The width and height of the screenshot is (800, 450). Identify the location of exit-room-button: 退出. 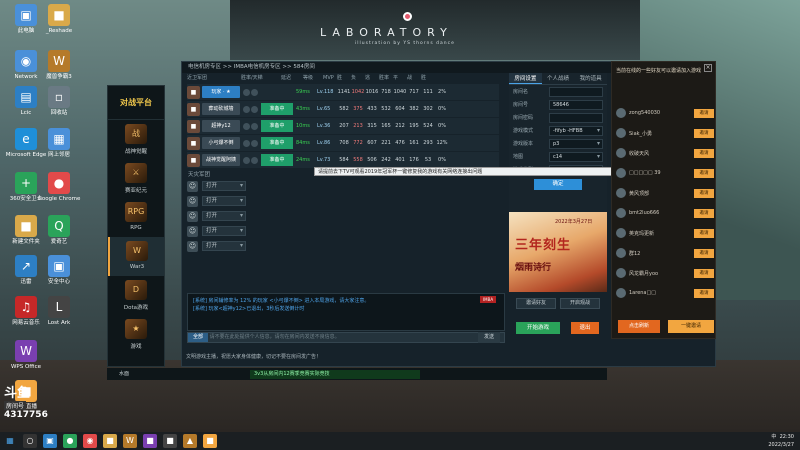
(585, 328).